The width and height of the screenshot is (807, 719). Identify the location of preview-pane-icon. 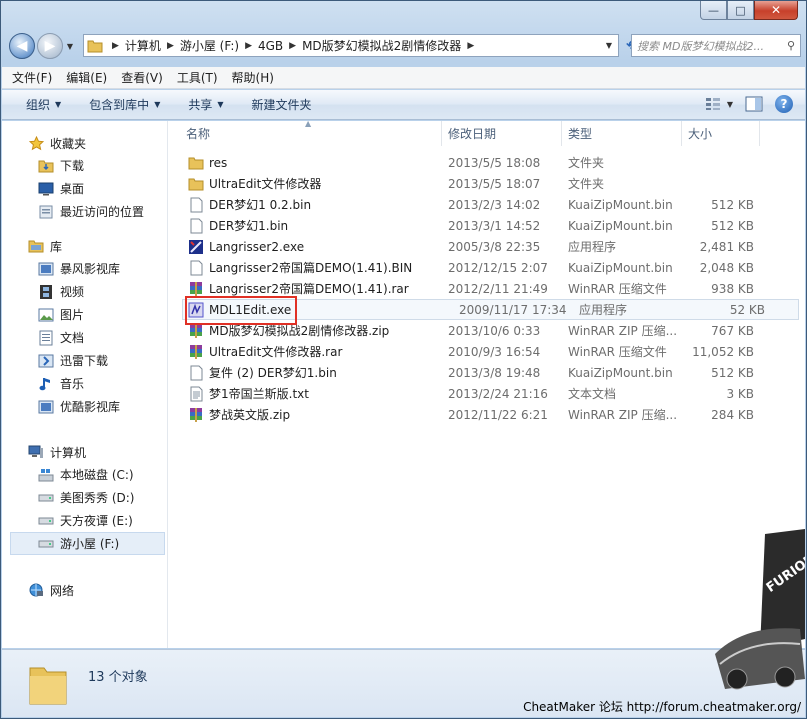
(754, 104).